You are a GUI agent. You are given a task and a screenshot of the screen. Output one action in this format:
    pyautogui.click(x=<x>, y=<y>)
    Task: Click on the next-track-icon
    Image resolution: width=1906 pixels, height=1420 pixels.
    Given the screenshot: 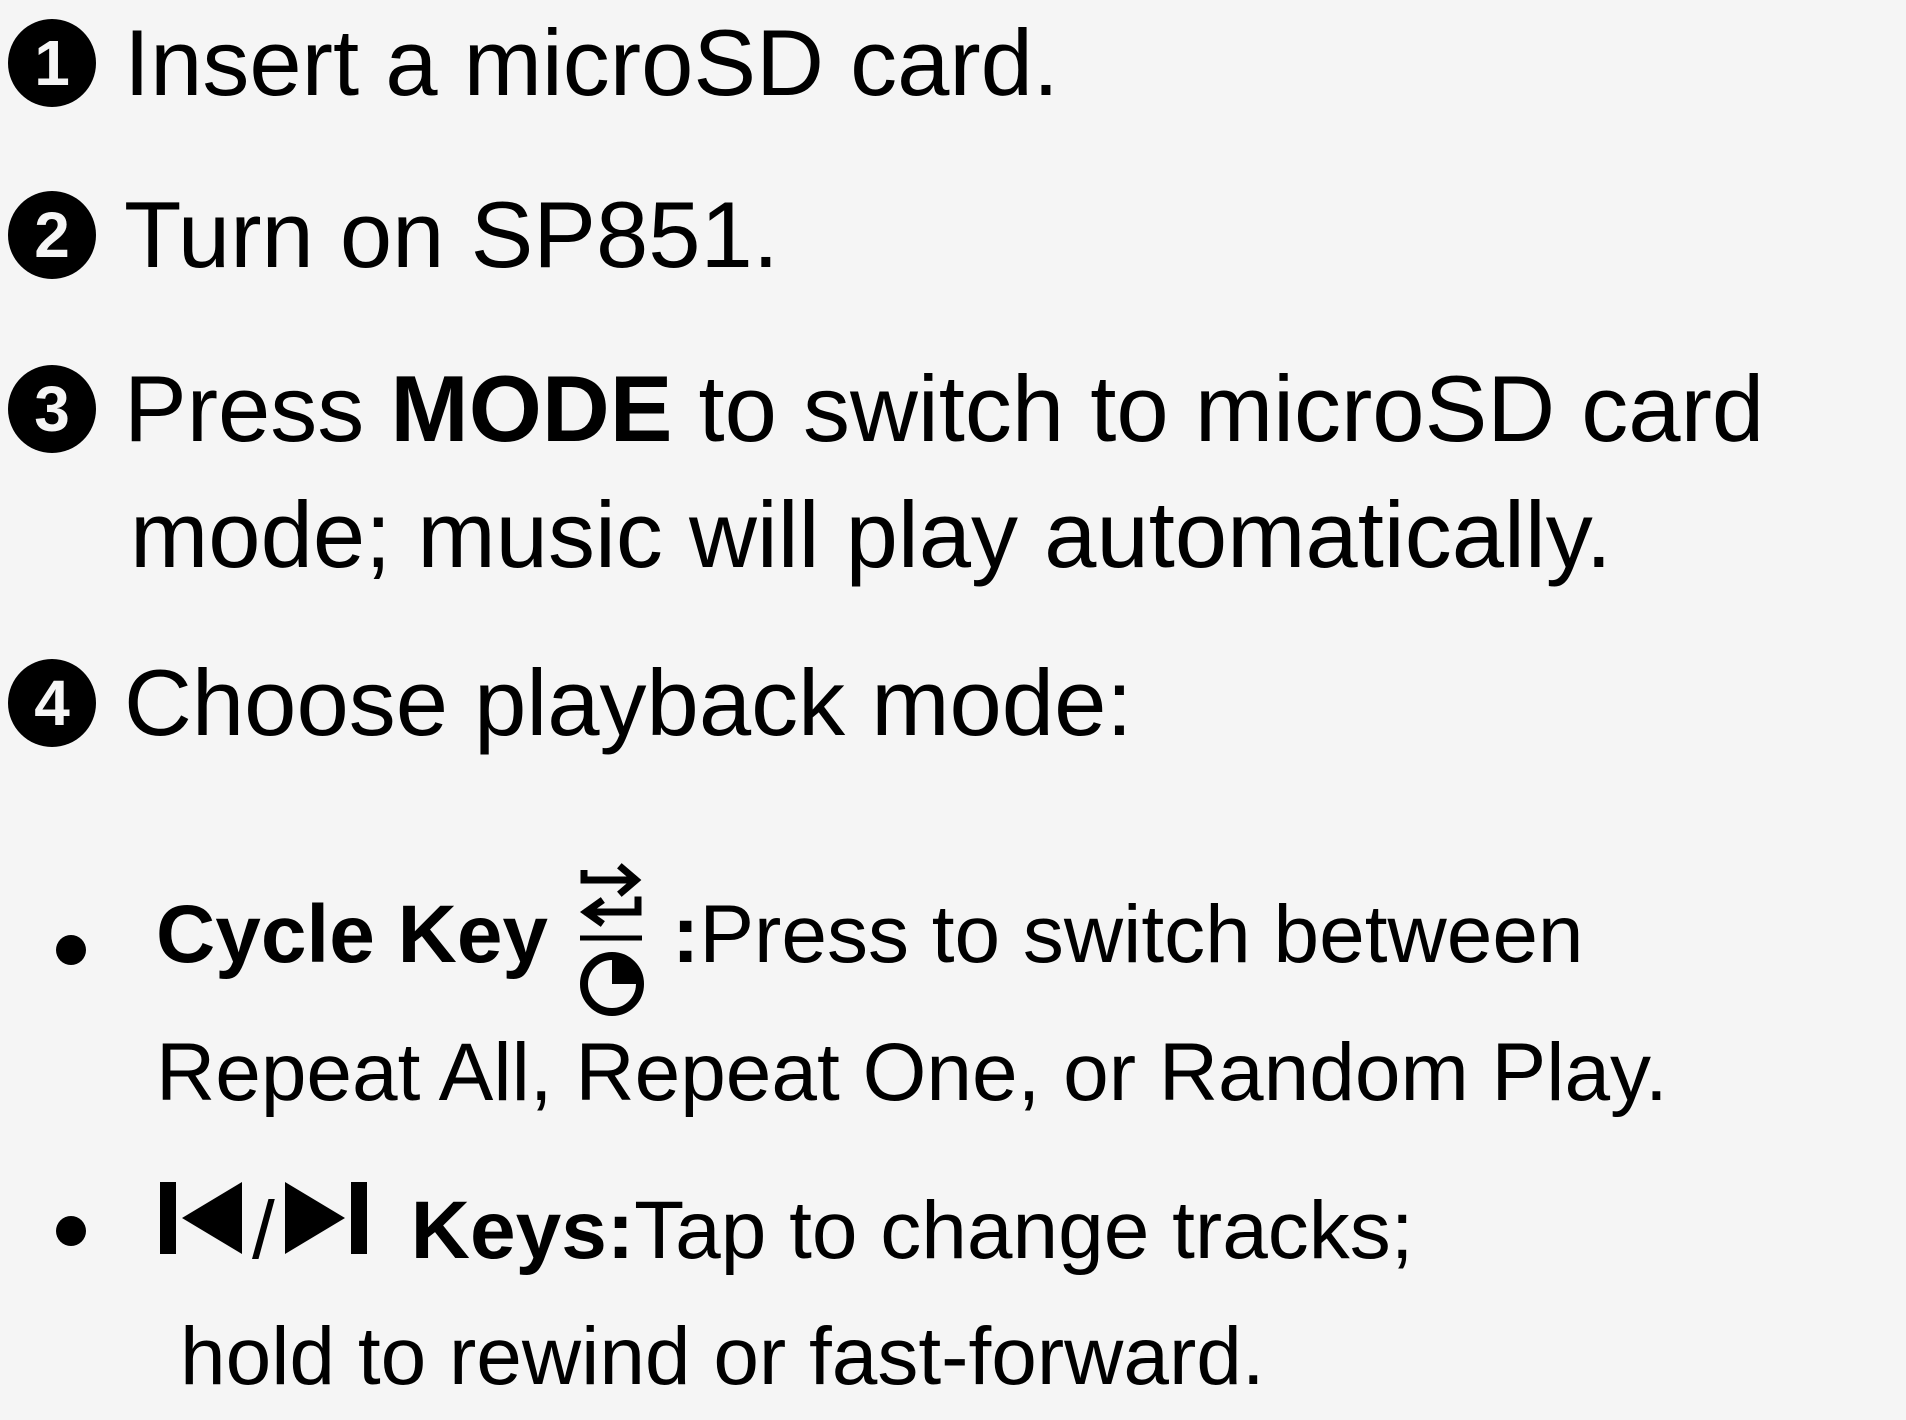 What is the action you would take?
    pyautogui.click(x=326, y=1231)
    